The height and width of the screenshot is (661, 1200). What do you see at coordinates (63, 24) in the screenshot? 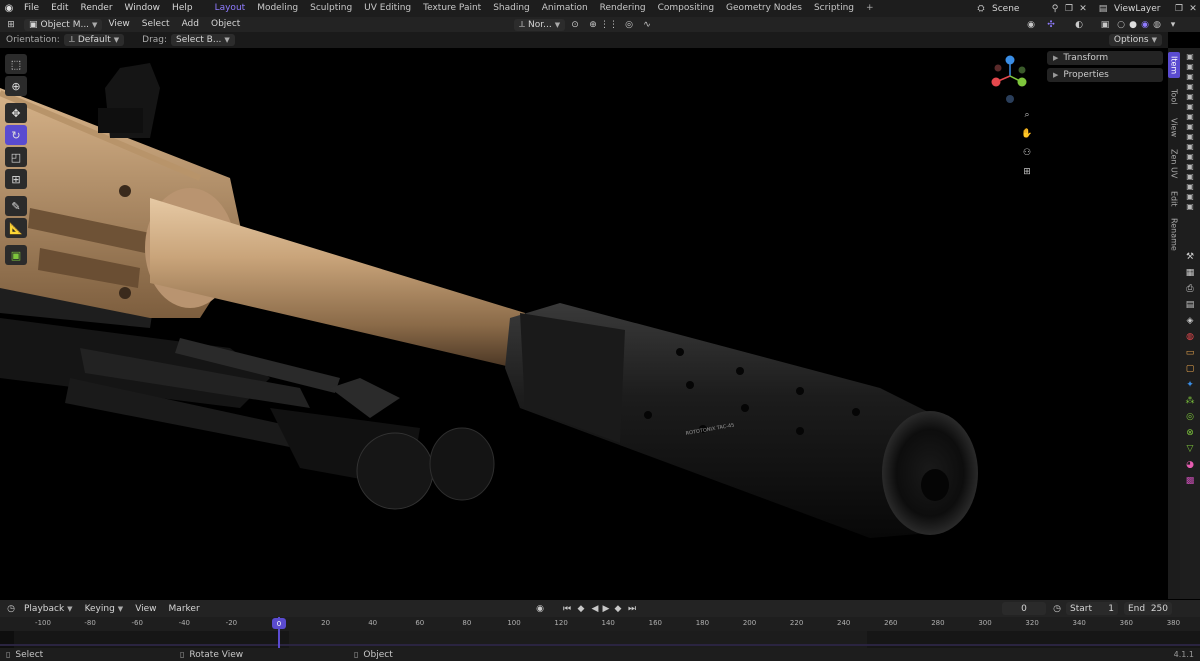
I see `mode-dropdown: ▣ Object M... ▼` at bounding box center [63, 24].